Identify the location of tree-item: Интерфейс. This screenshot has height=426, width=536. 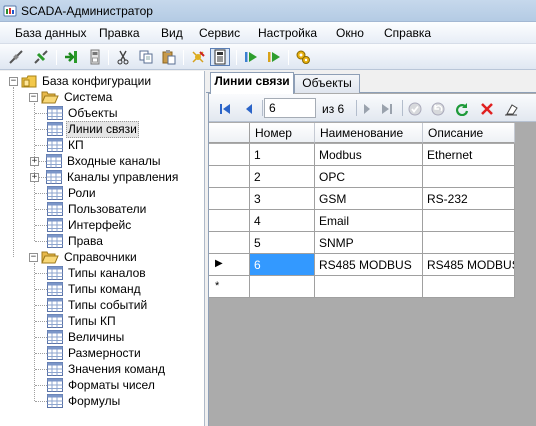
(84, 225).